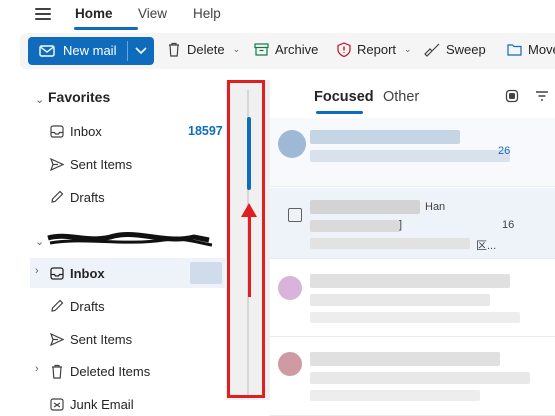 The width and height of the screenshot is (555, 416). What do you see at coordinates (466, 49) in the screenshot?
I see `sweep-label: Sweep` at bounding box center [466, 49].